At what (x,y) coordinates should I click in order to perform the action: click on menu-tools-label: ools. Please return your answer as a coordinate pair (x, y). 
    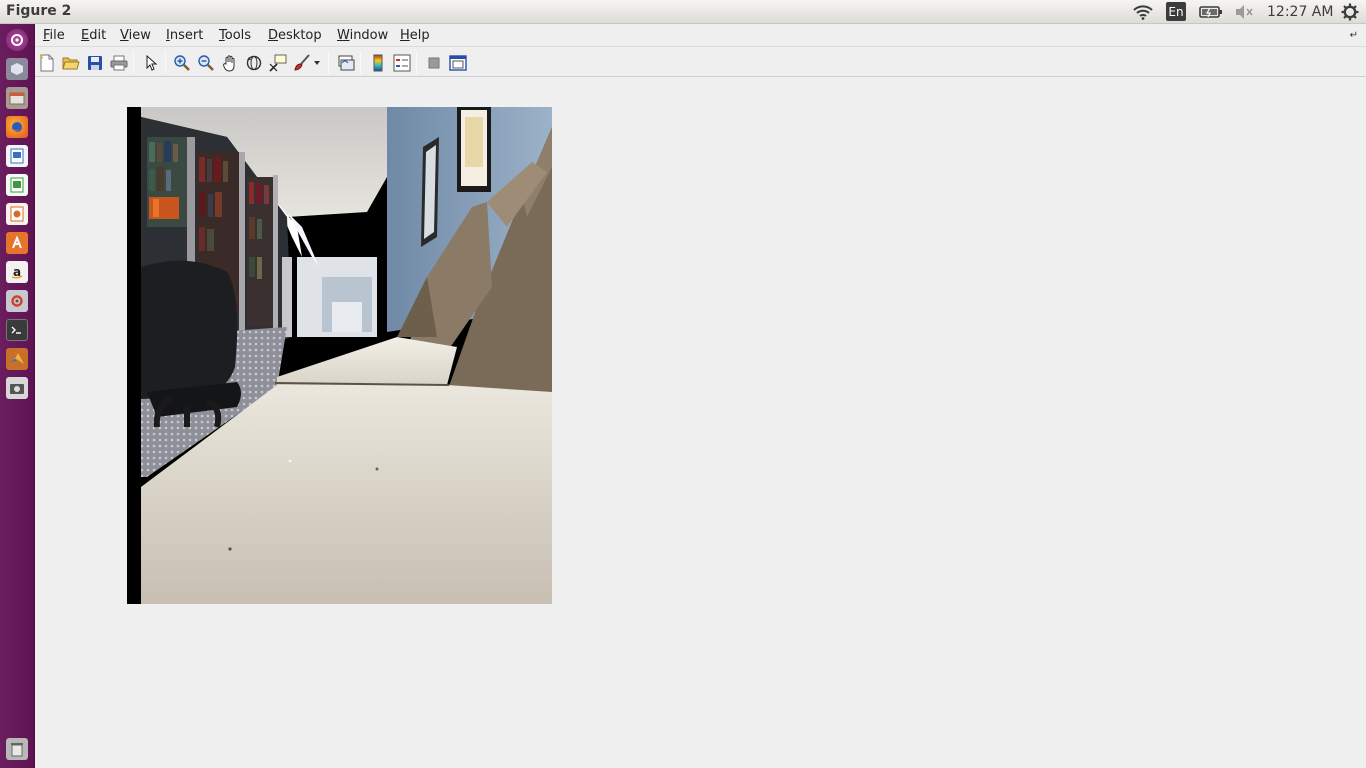
    Looking at the image, I should click on (238, 35).